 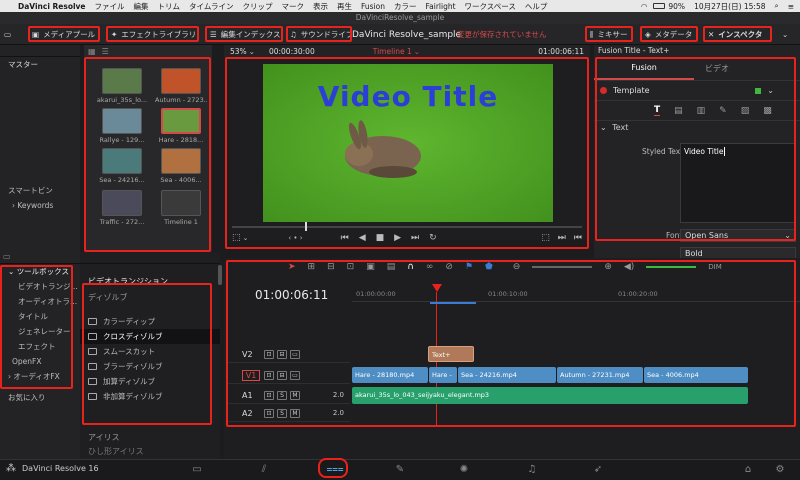 I want to click on davinci-logo-icon: ⁂, so click(x=11, y=468).